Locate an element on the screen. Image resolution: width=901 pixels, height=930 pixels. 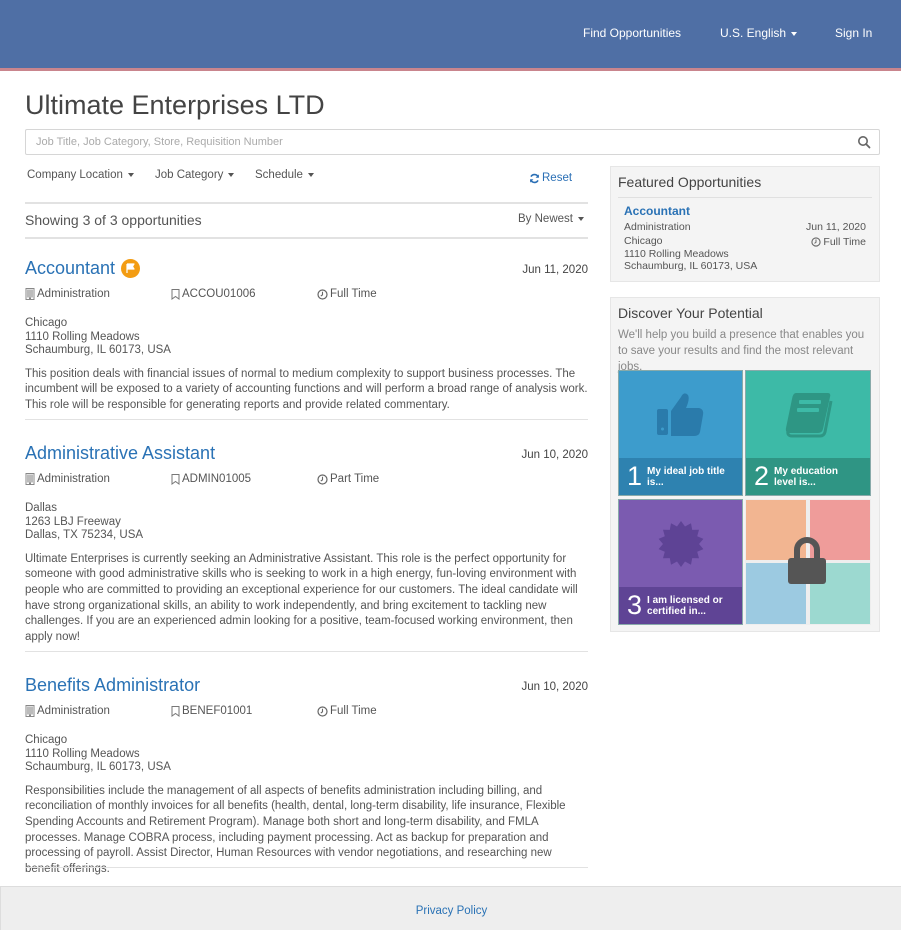
sort-dropdown: By Newest is located at coordinates (551, 219).